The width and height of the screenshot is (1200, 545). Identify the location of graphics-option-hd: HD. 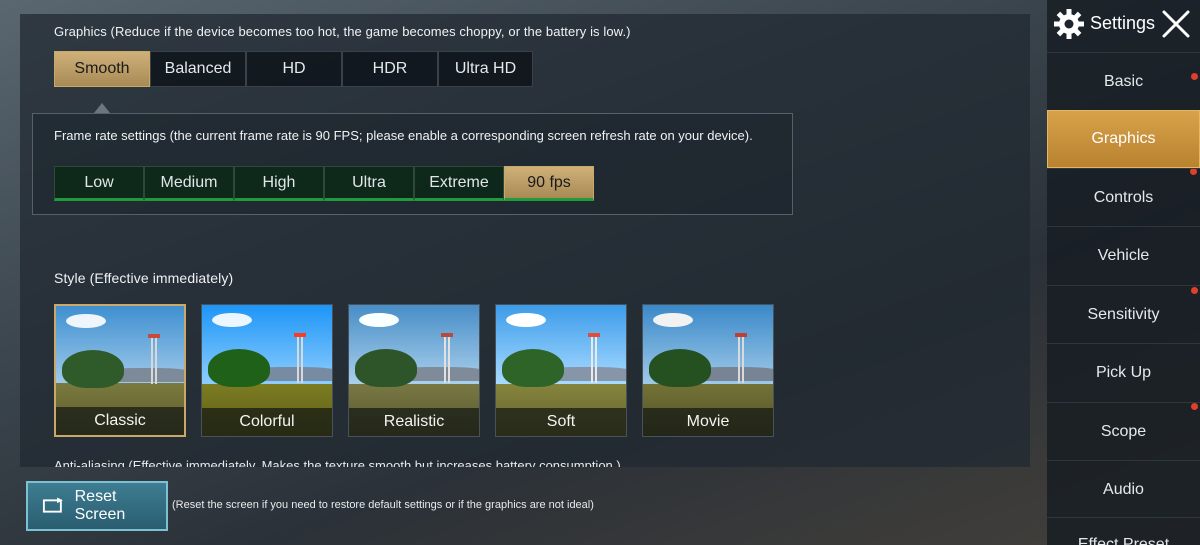
(294, 69).